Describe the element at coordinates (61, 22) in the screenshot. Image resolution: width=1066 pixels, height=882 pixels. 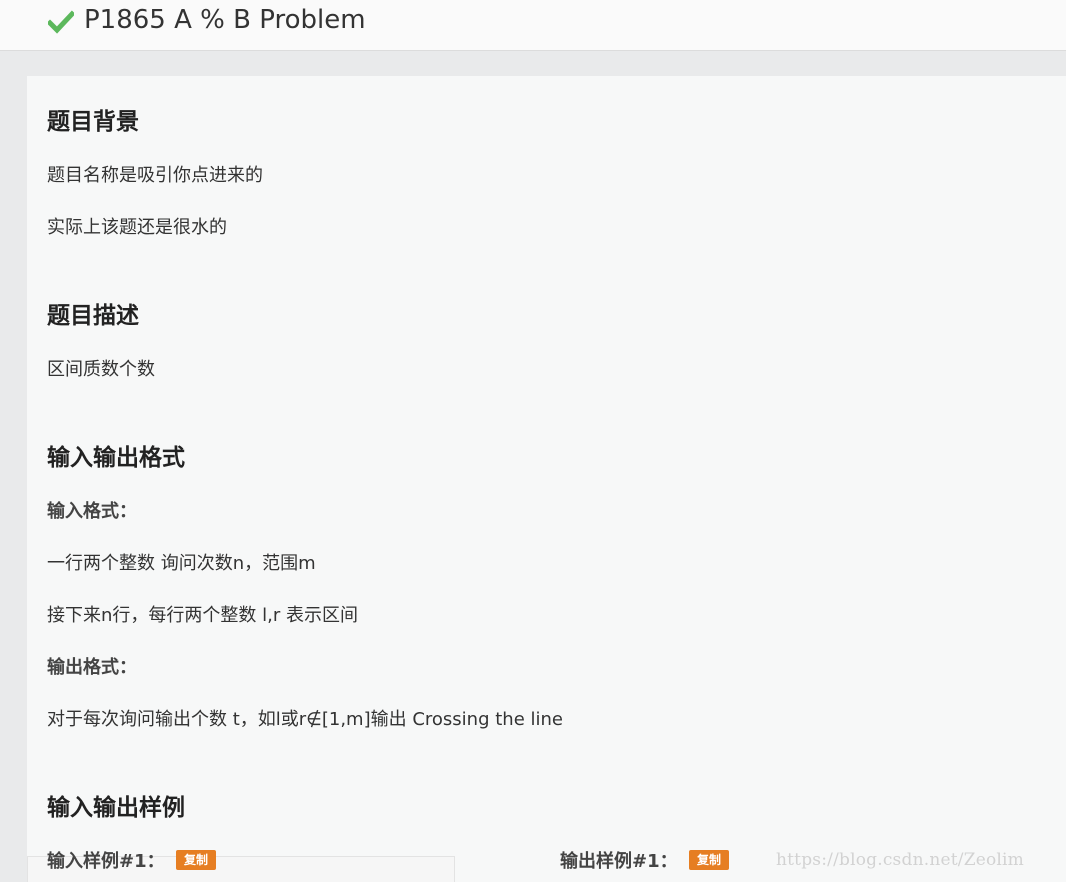
I see `check-icon` at that location.